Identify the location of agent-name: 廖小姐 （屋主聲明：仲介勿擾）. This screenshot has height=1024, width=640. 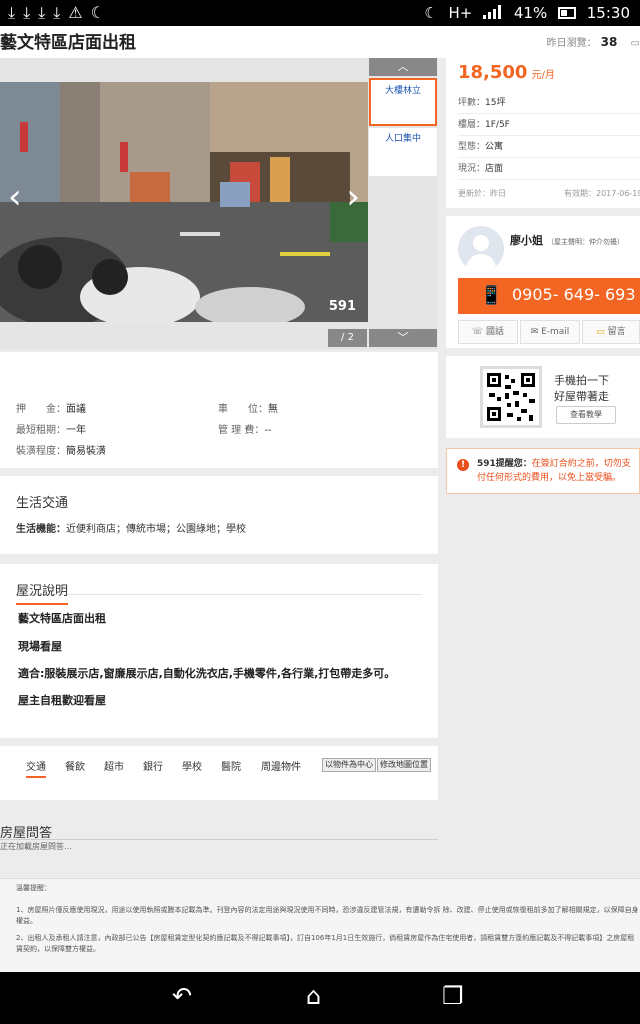
(567, 240).